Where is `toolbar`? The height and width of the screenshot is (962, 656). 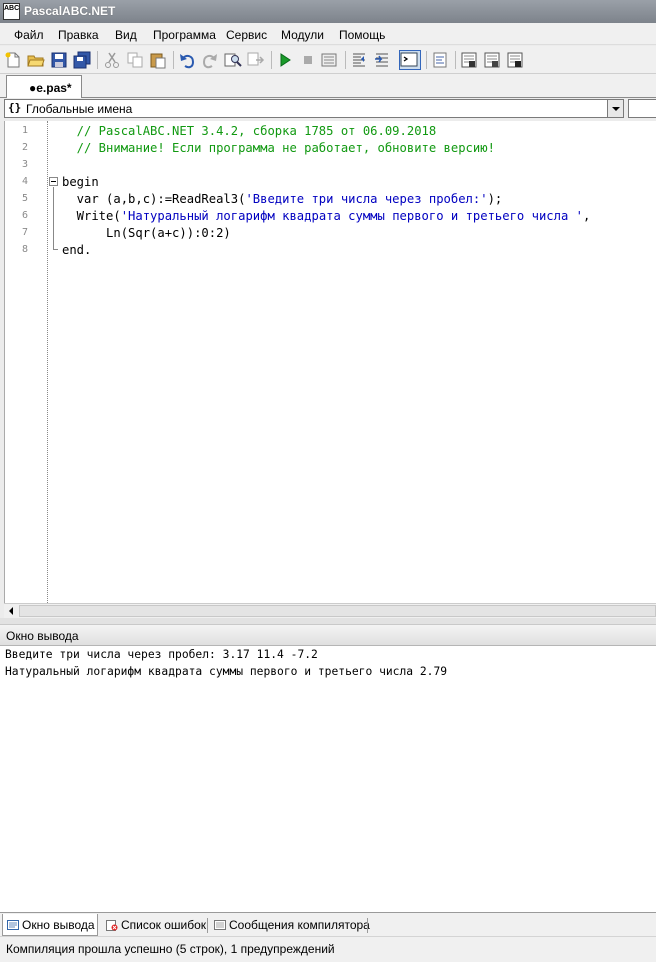 toolbar is located at coordinates (328, 60).